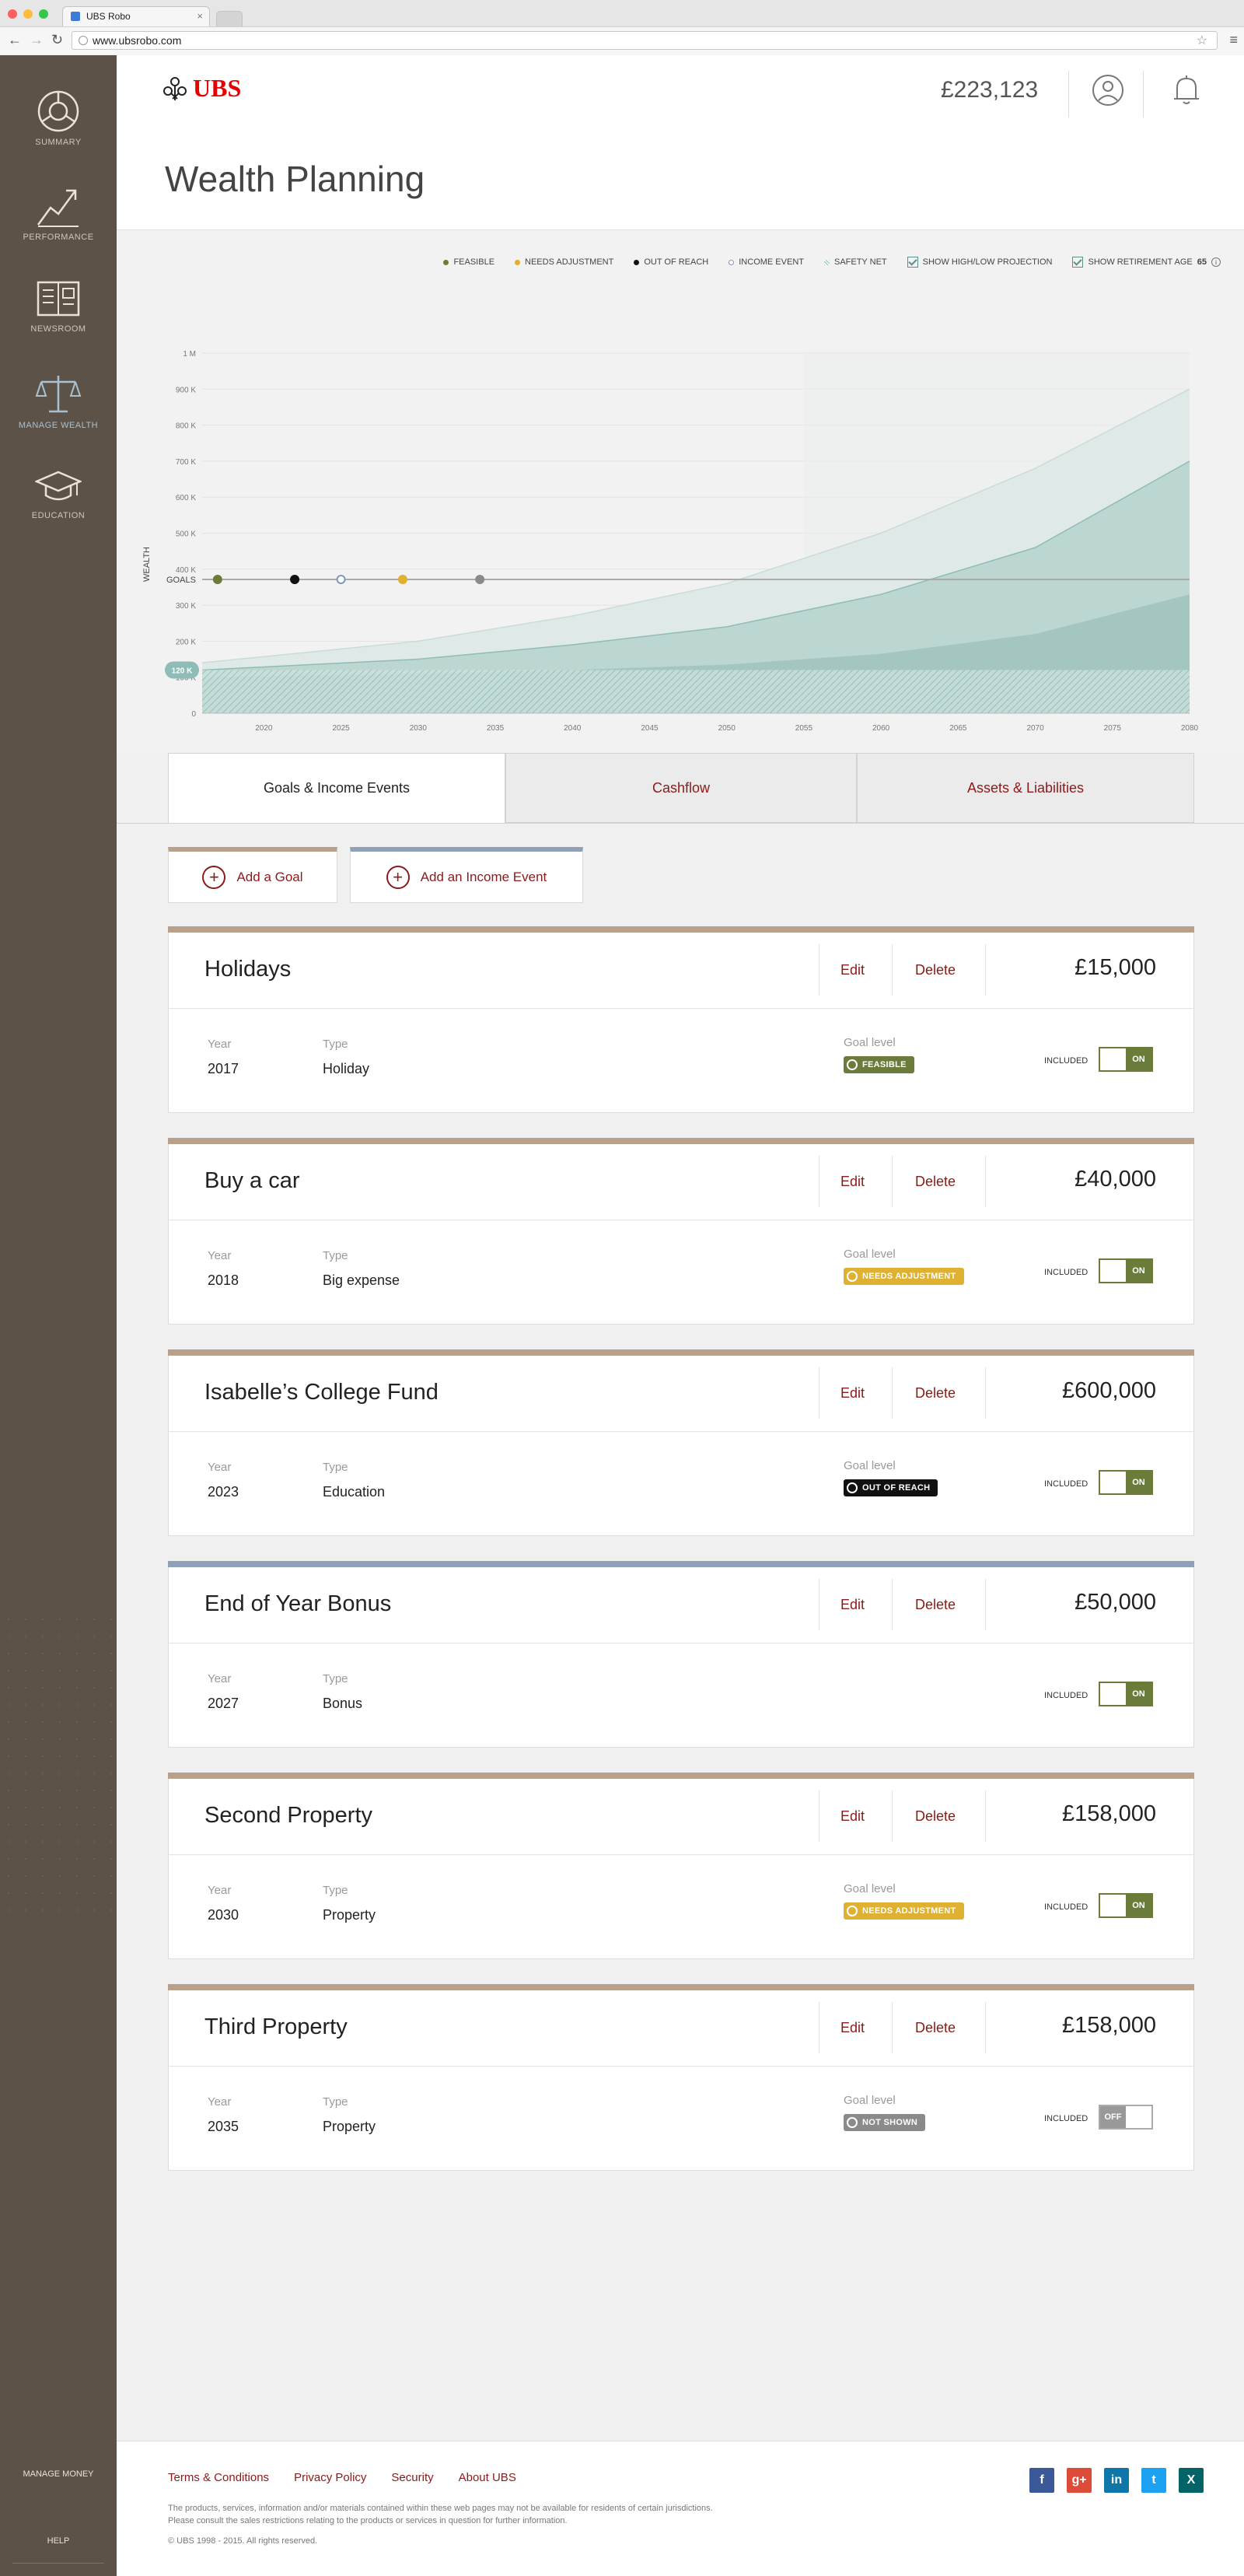 Image resolution: width=1244 pixels, height=2576 pixels. Describe the element at coordinates (1116, 2480) in the screenshot. I see `linkedin-icon: in` at that location.